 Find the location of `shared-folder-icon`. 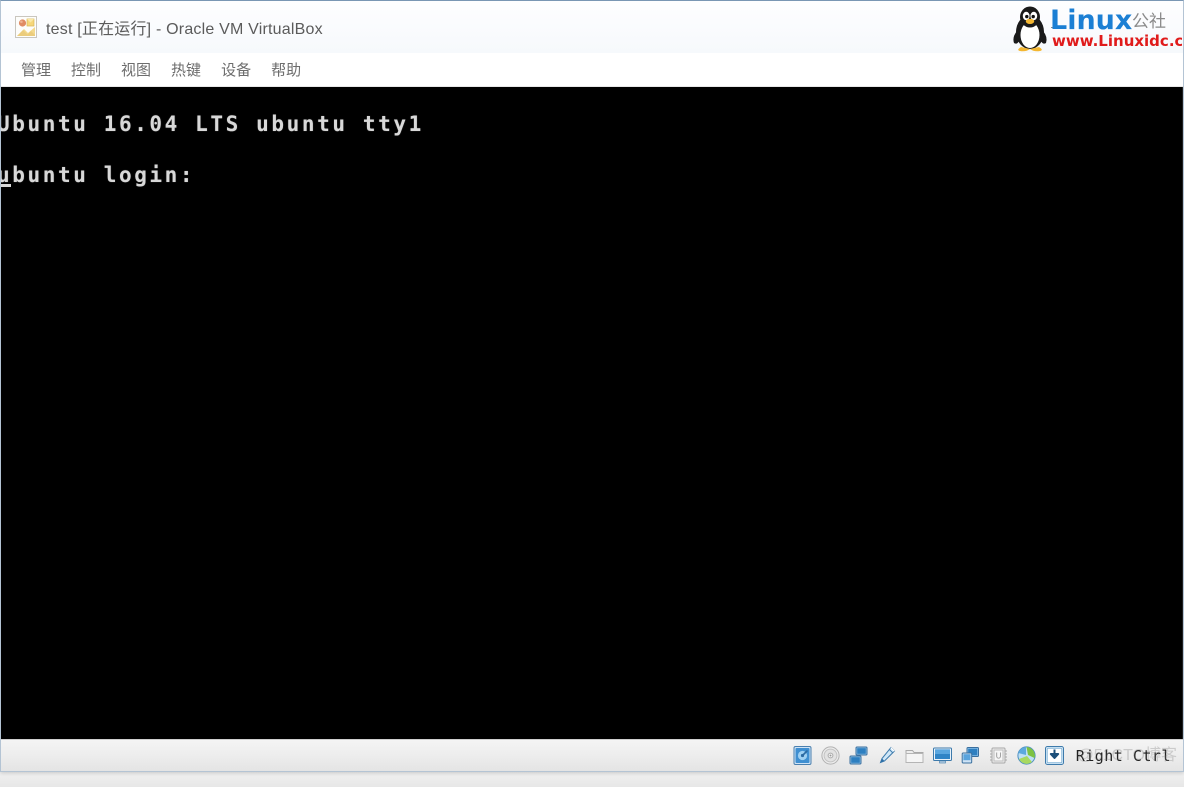

shared-folder-icon is located at coordinates (915, 756).